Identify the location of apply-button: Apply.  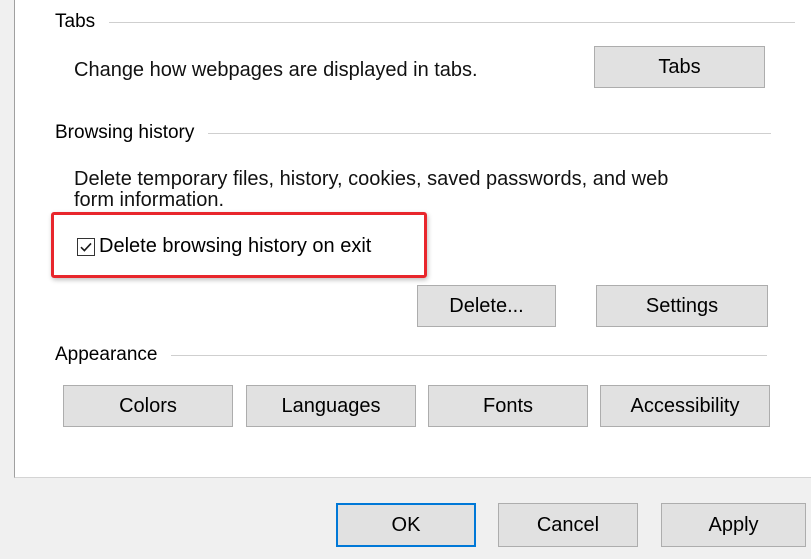
(733, 525).